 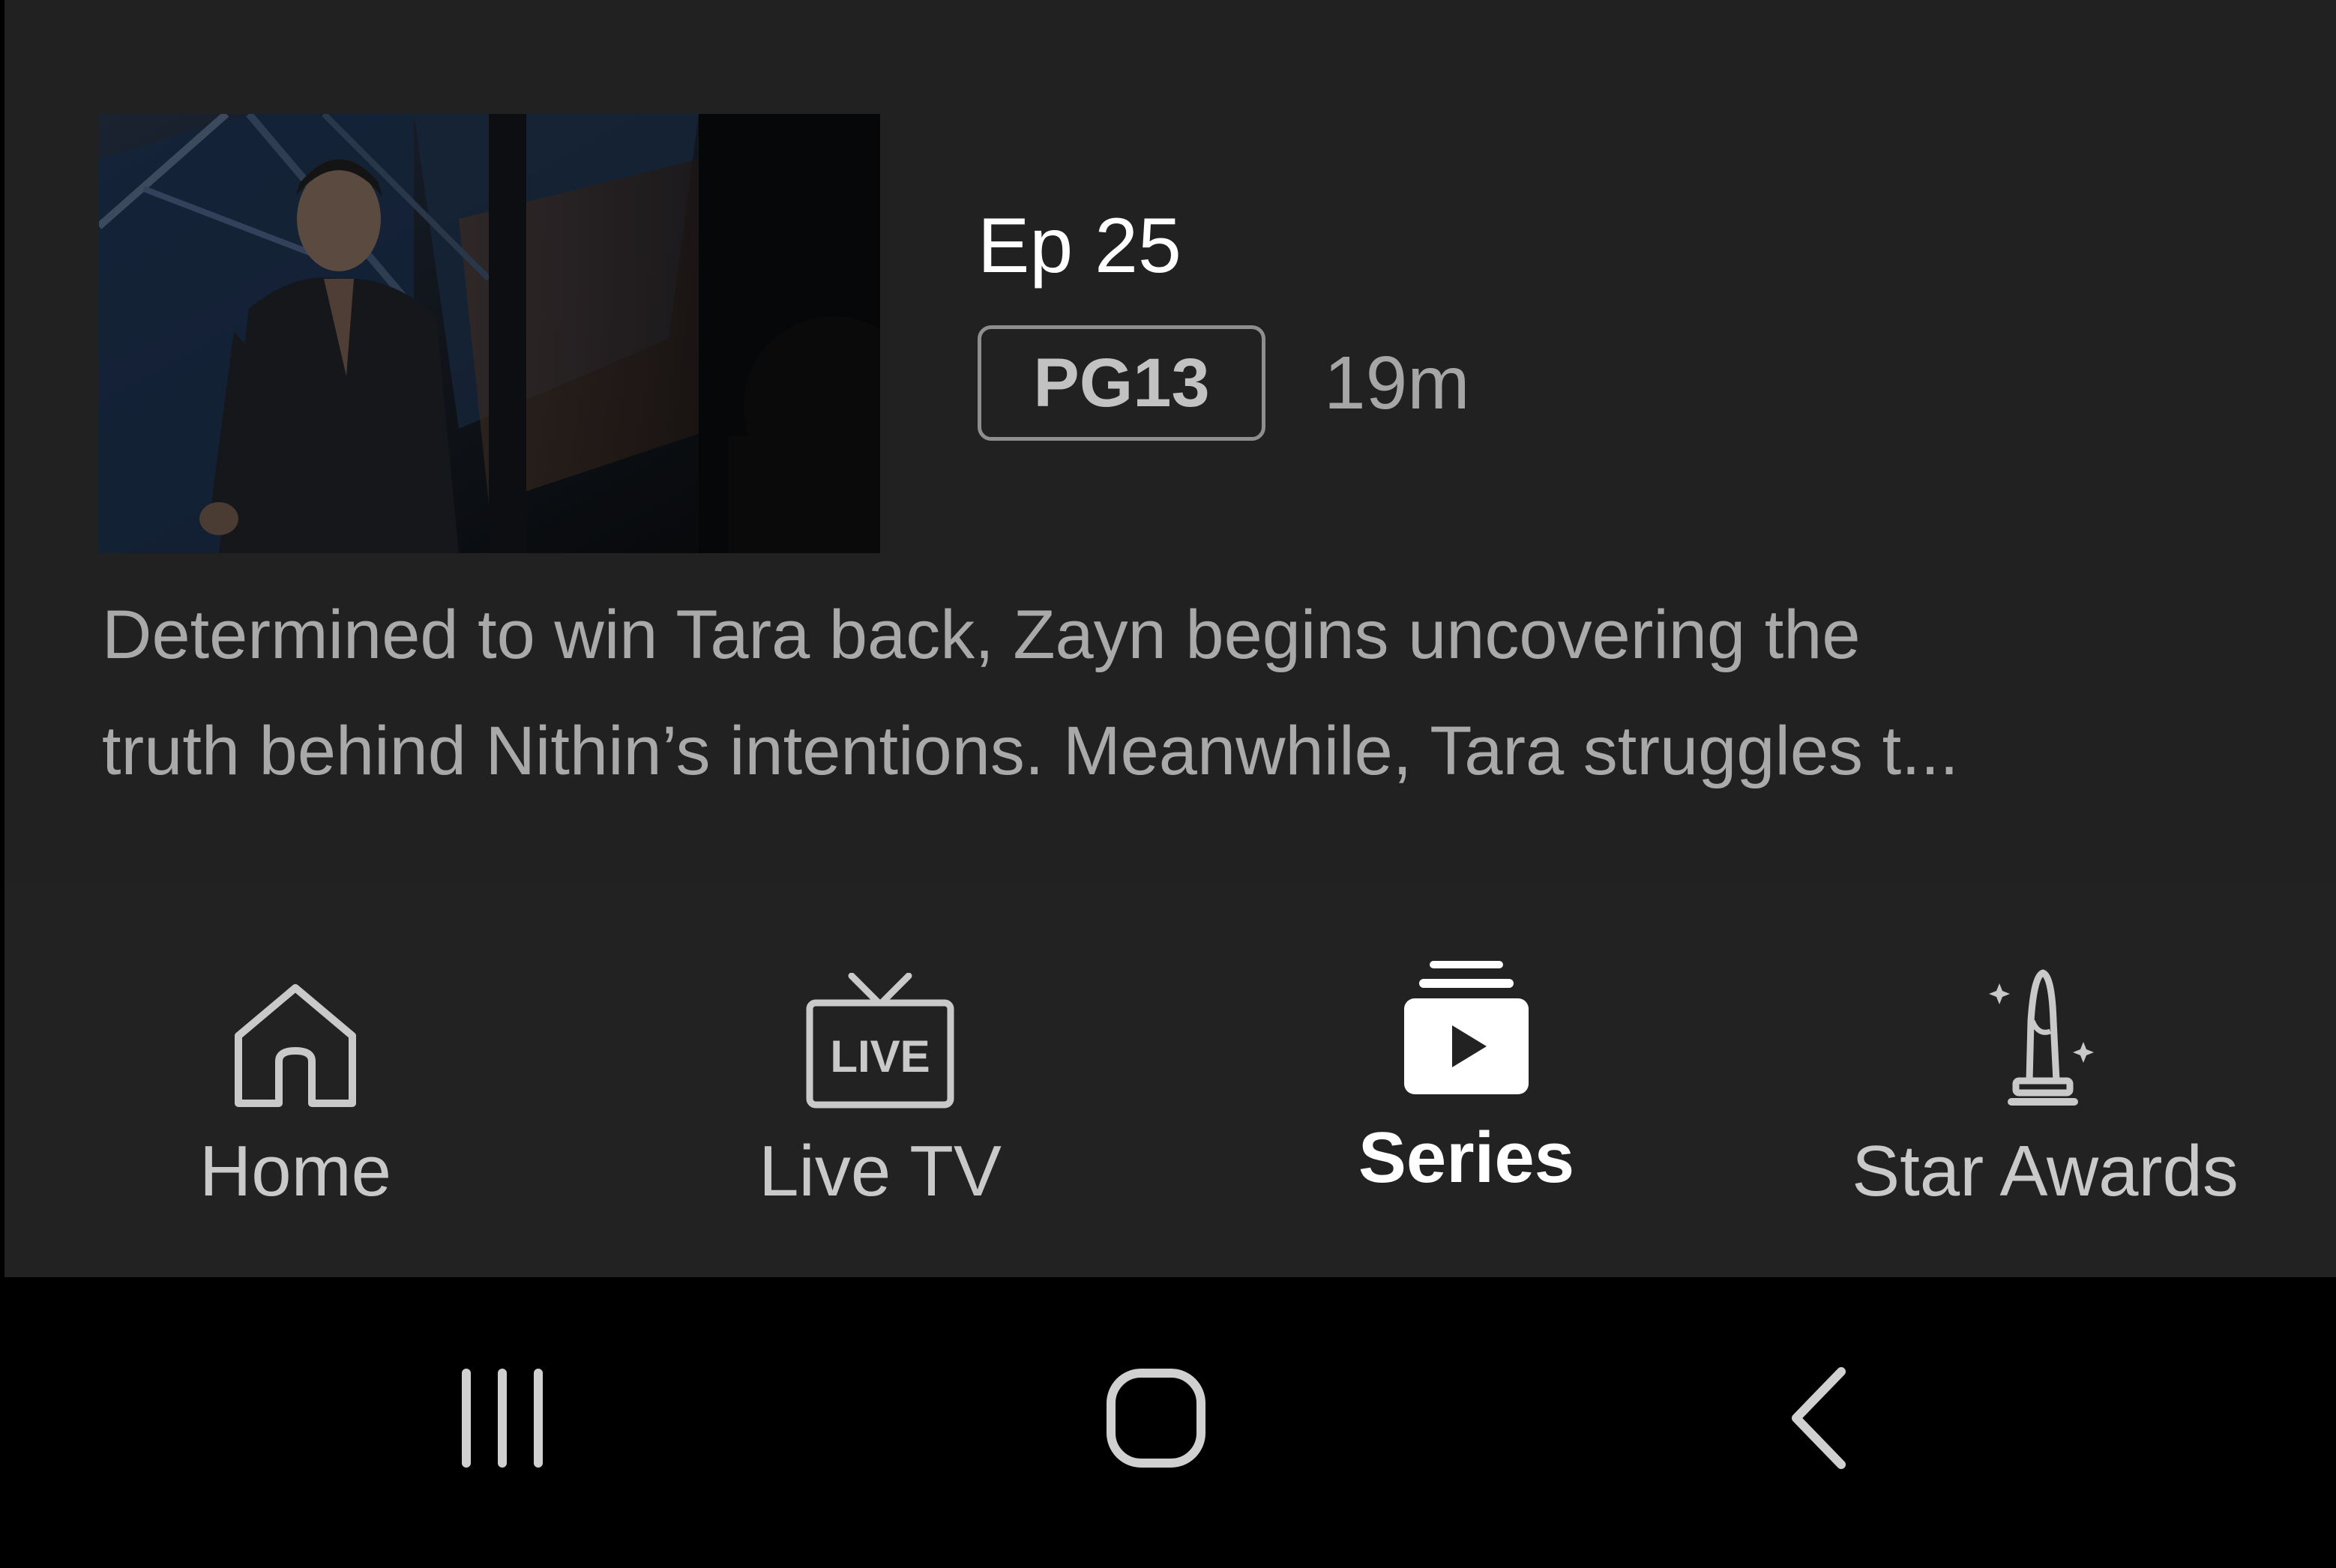 I want to click on episode-title: Ep 25, so click(x=1079, y=245).